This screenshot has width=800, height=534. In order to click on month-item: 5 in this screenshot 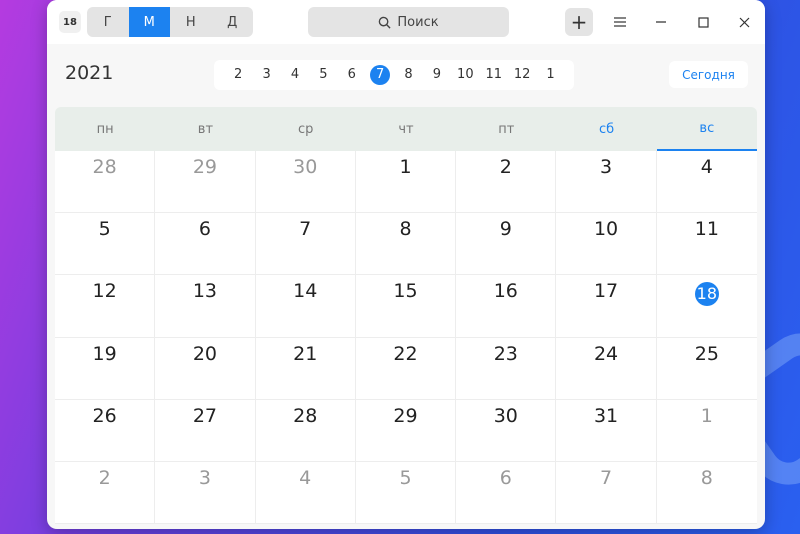, I will do `click(323, 75)`.